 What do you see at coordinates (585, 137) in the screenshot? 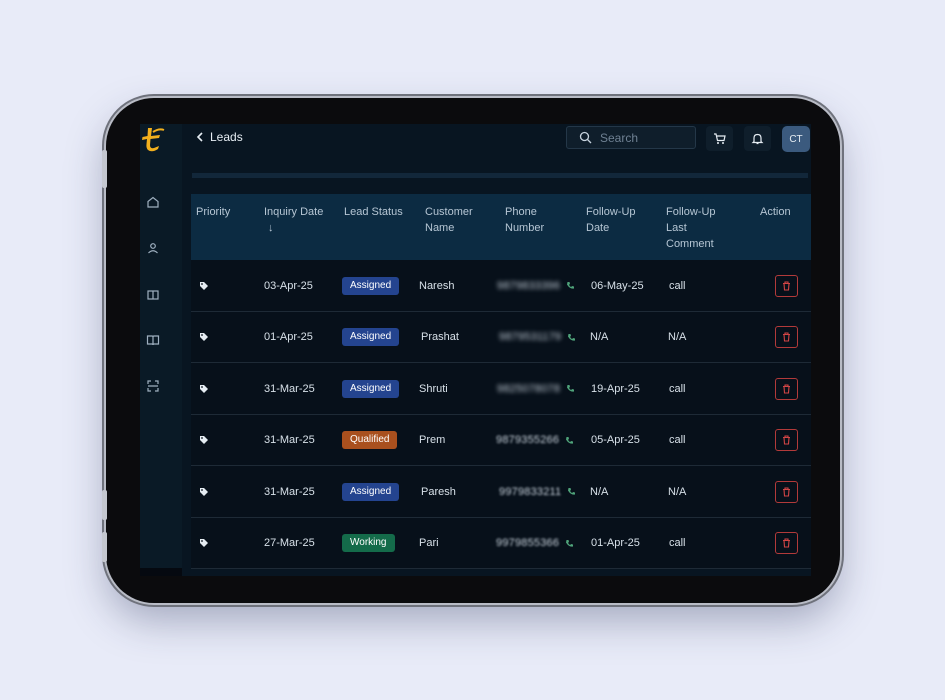
I see `search-icon` at bounding box center [585, 137].